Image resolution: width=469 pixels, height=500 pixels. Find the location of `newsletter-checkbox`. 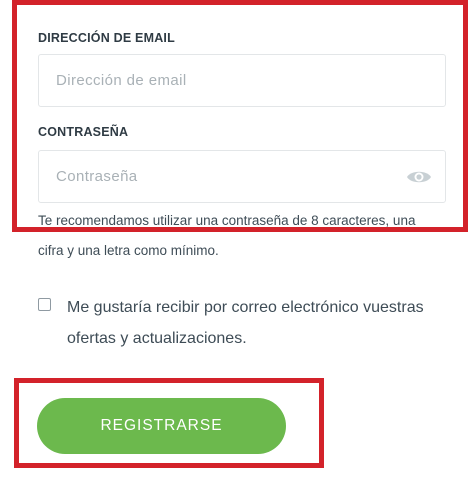

newsletter-checkbox is located at coordinates (44, 304).